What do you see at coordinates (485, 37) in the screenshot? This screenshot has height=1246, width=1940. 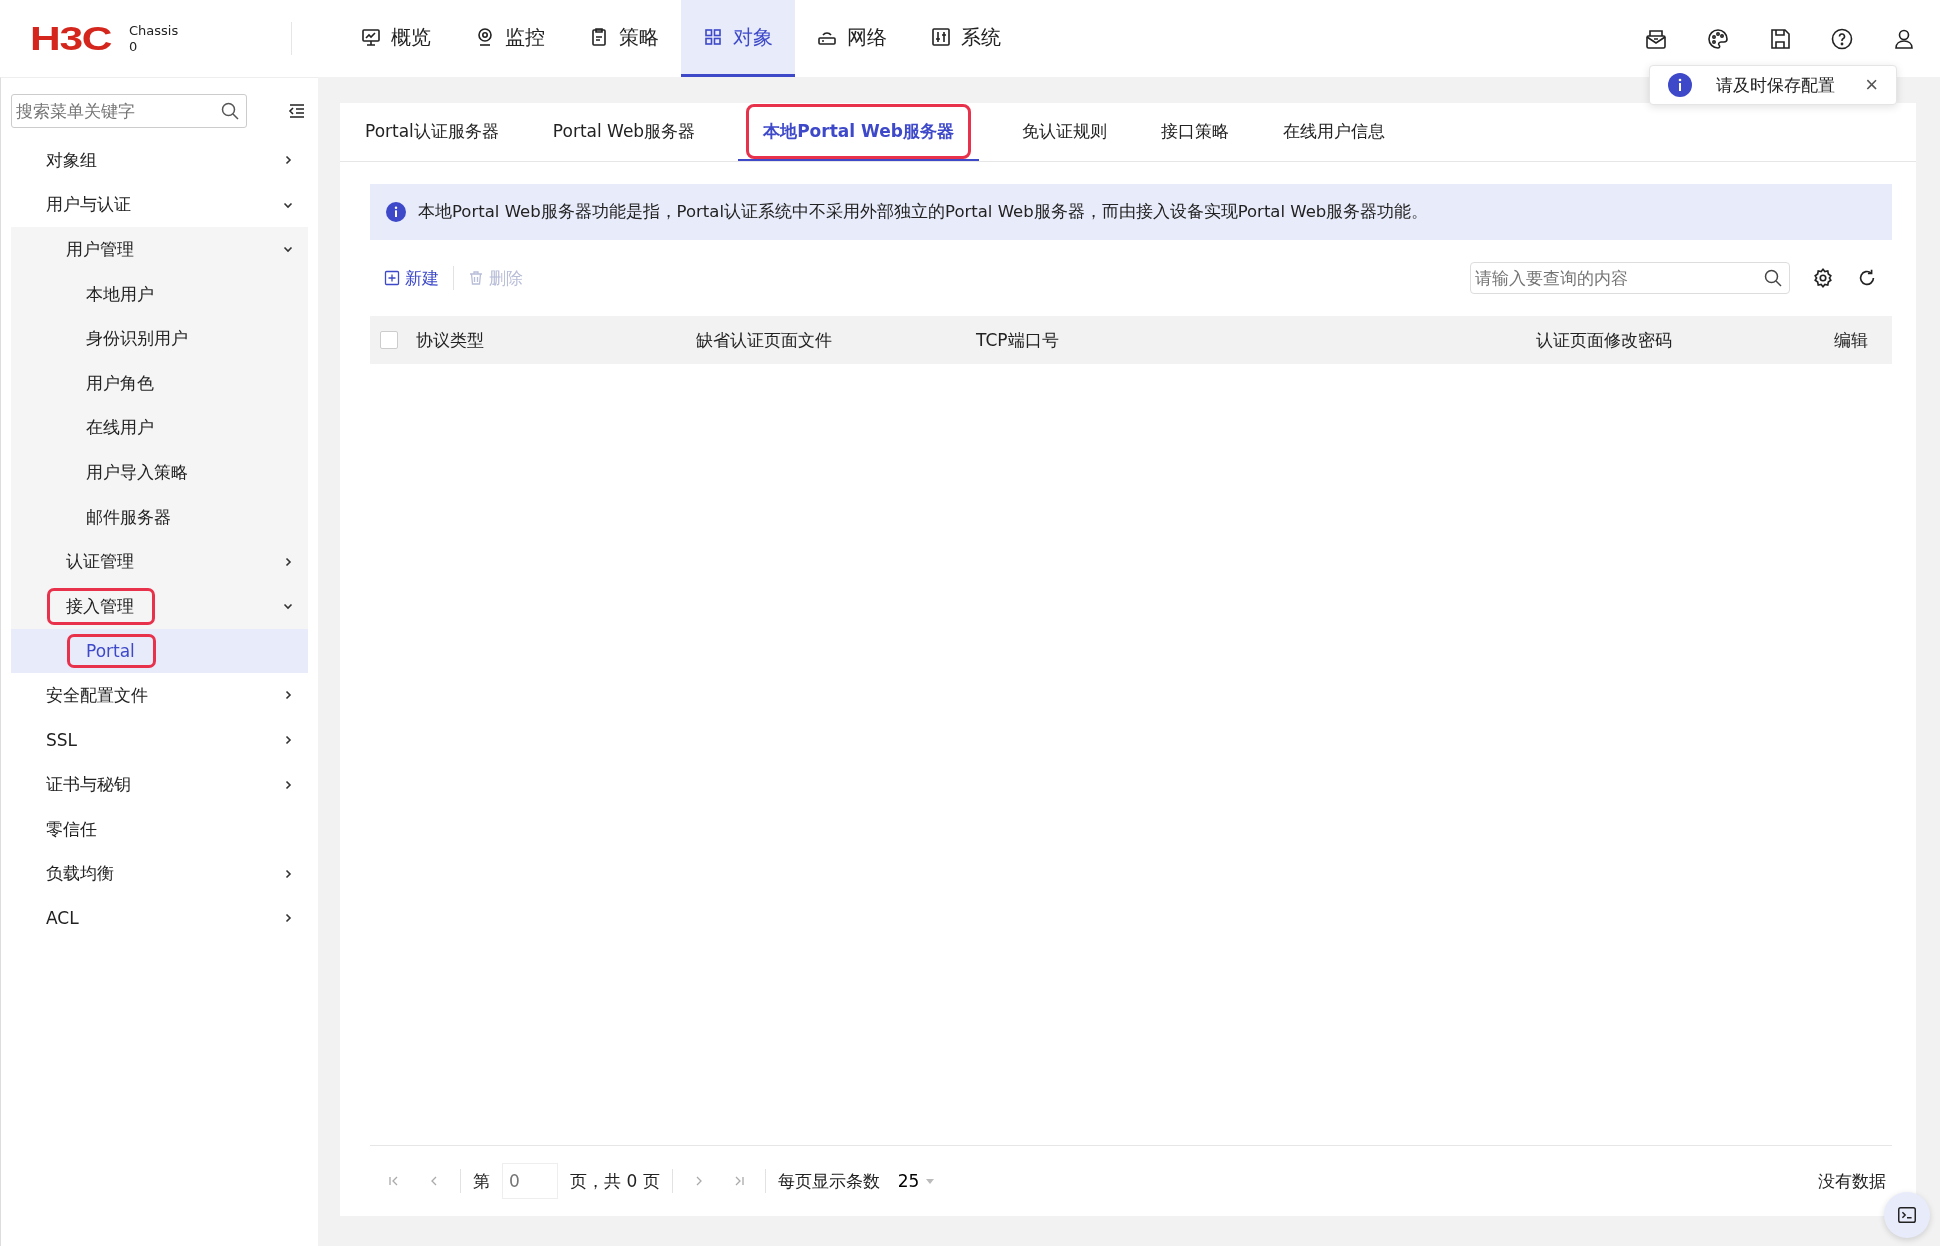 I see `webcam-icon` at bounding box center [485, 37].